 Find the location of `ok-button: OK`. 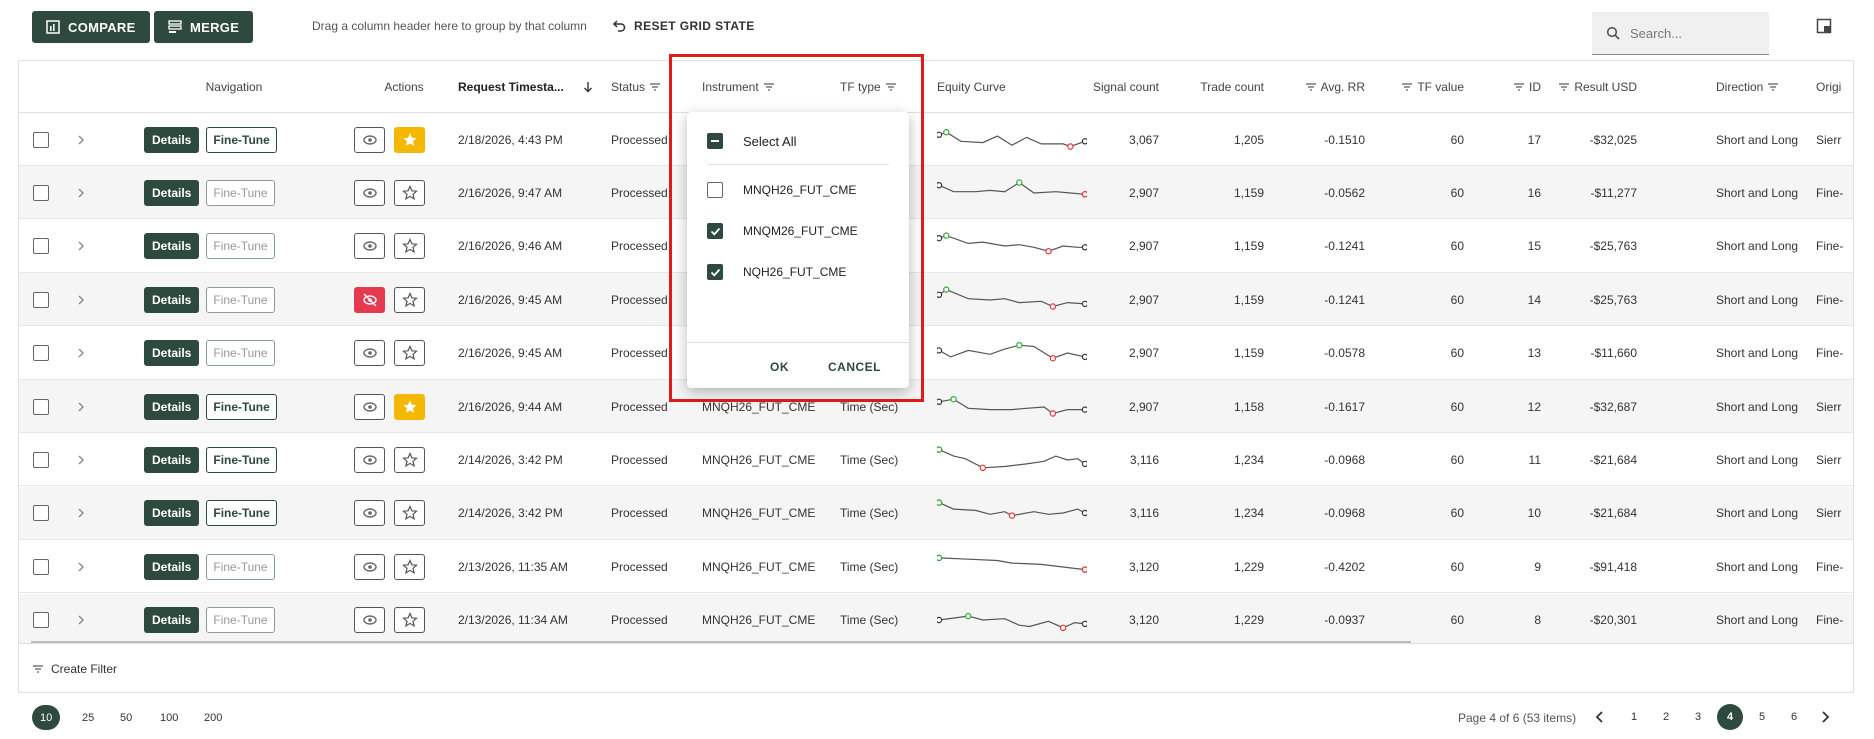

ok-button: OK is located at coordinates (779, 367).